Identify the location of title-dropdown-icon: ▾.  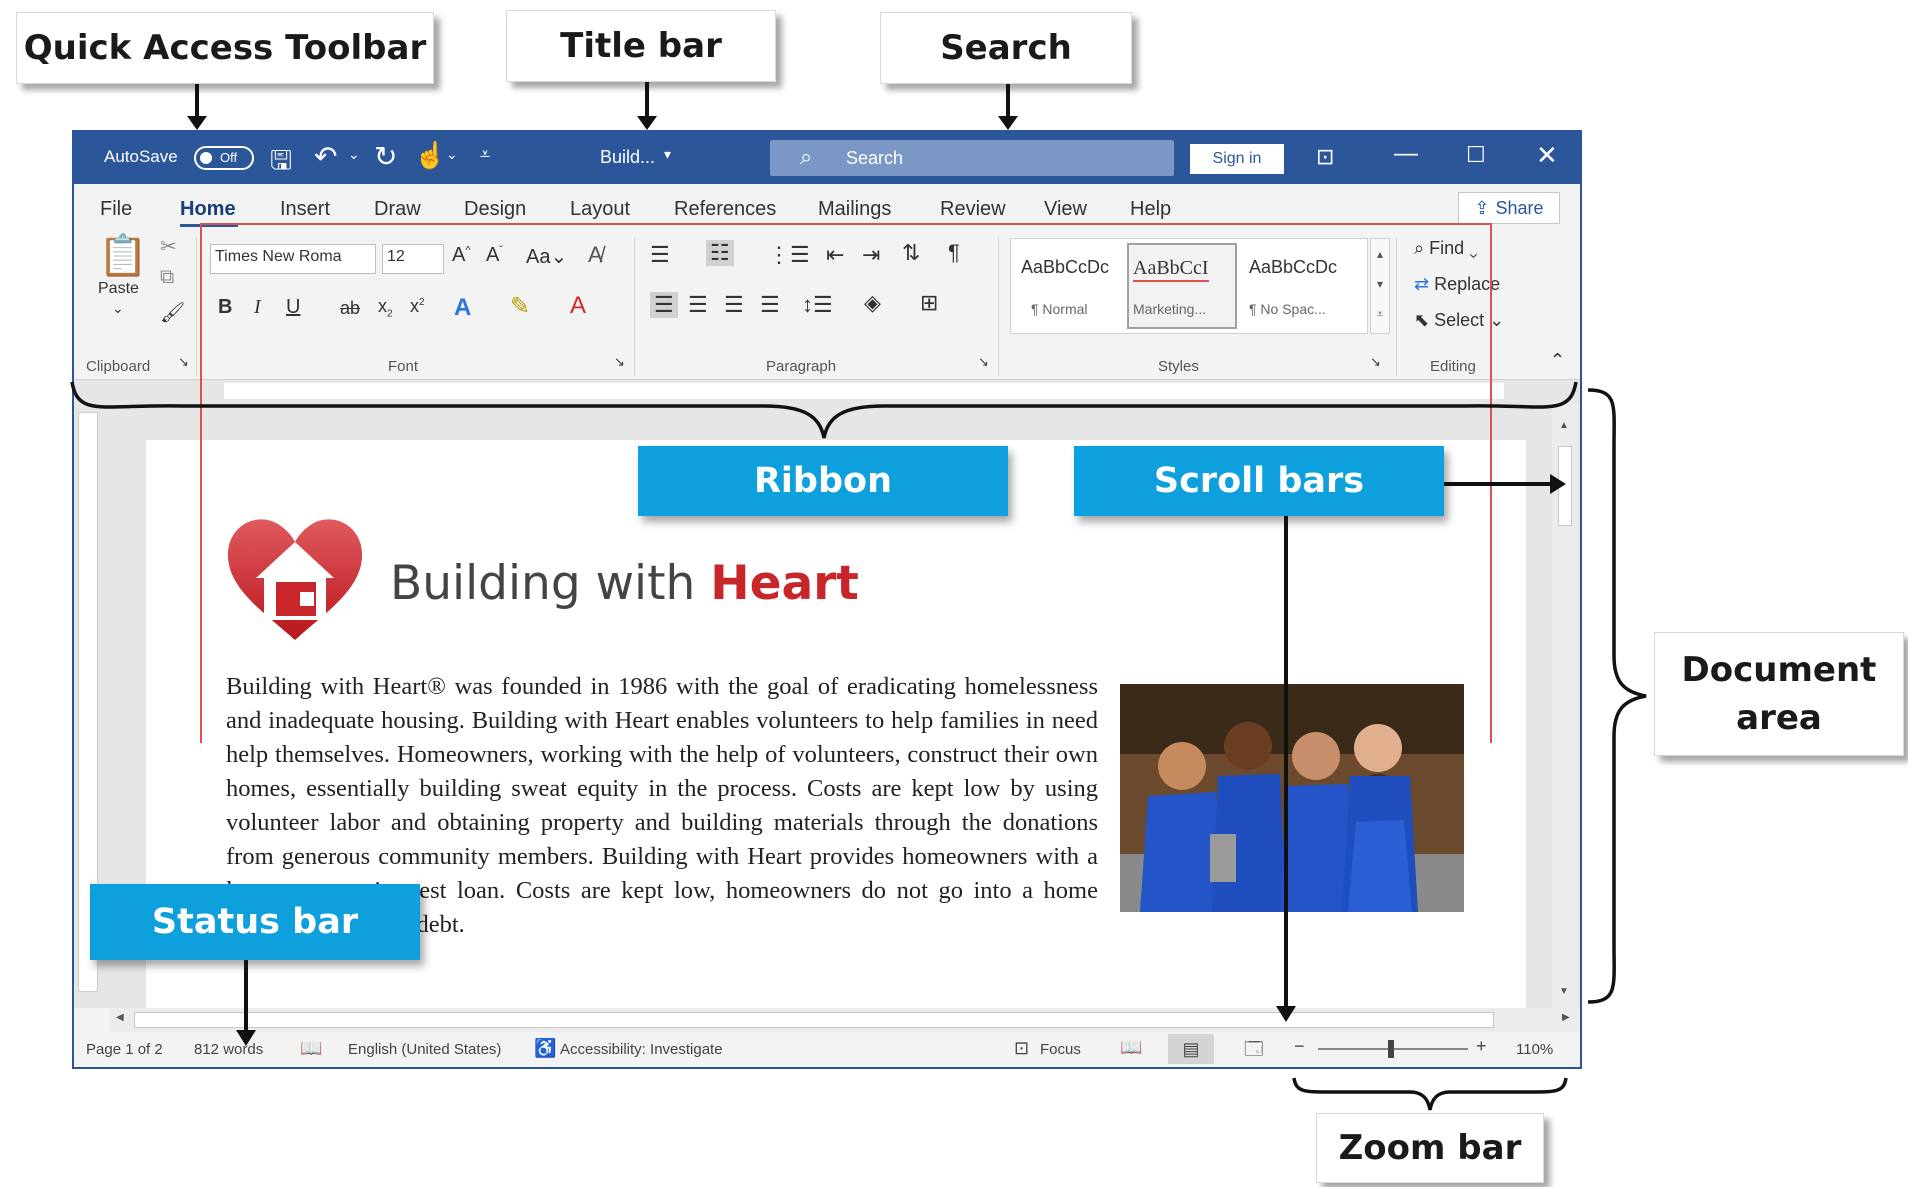
(667, 154).